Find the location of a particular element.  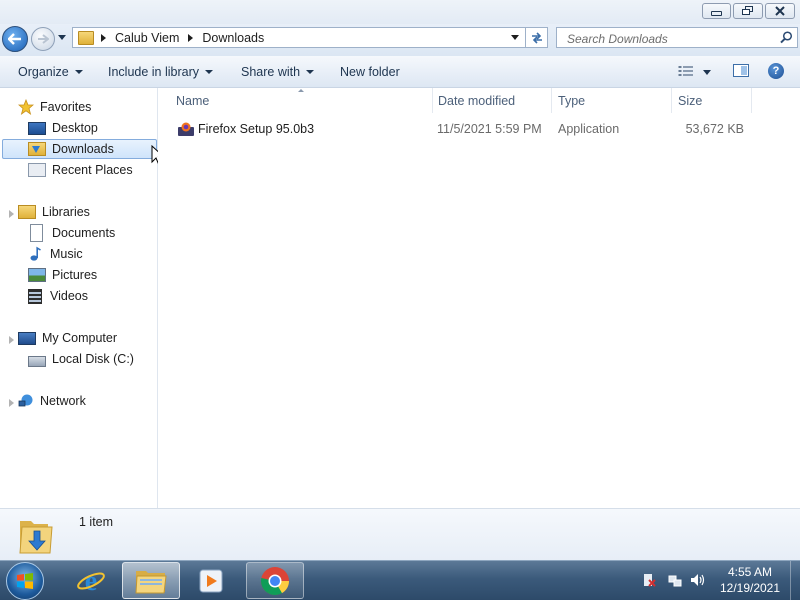

taskbar-windows-explorer is located at coordinates (151, 580).